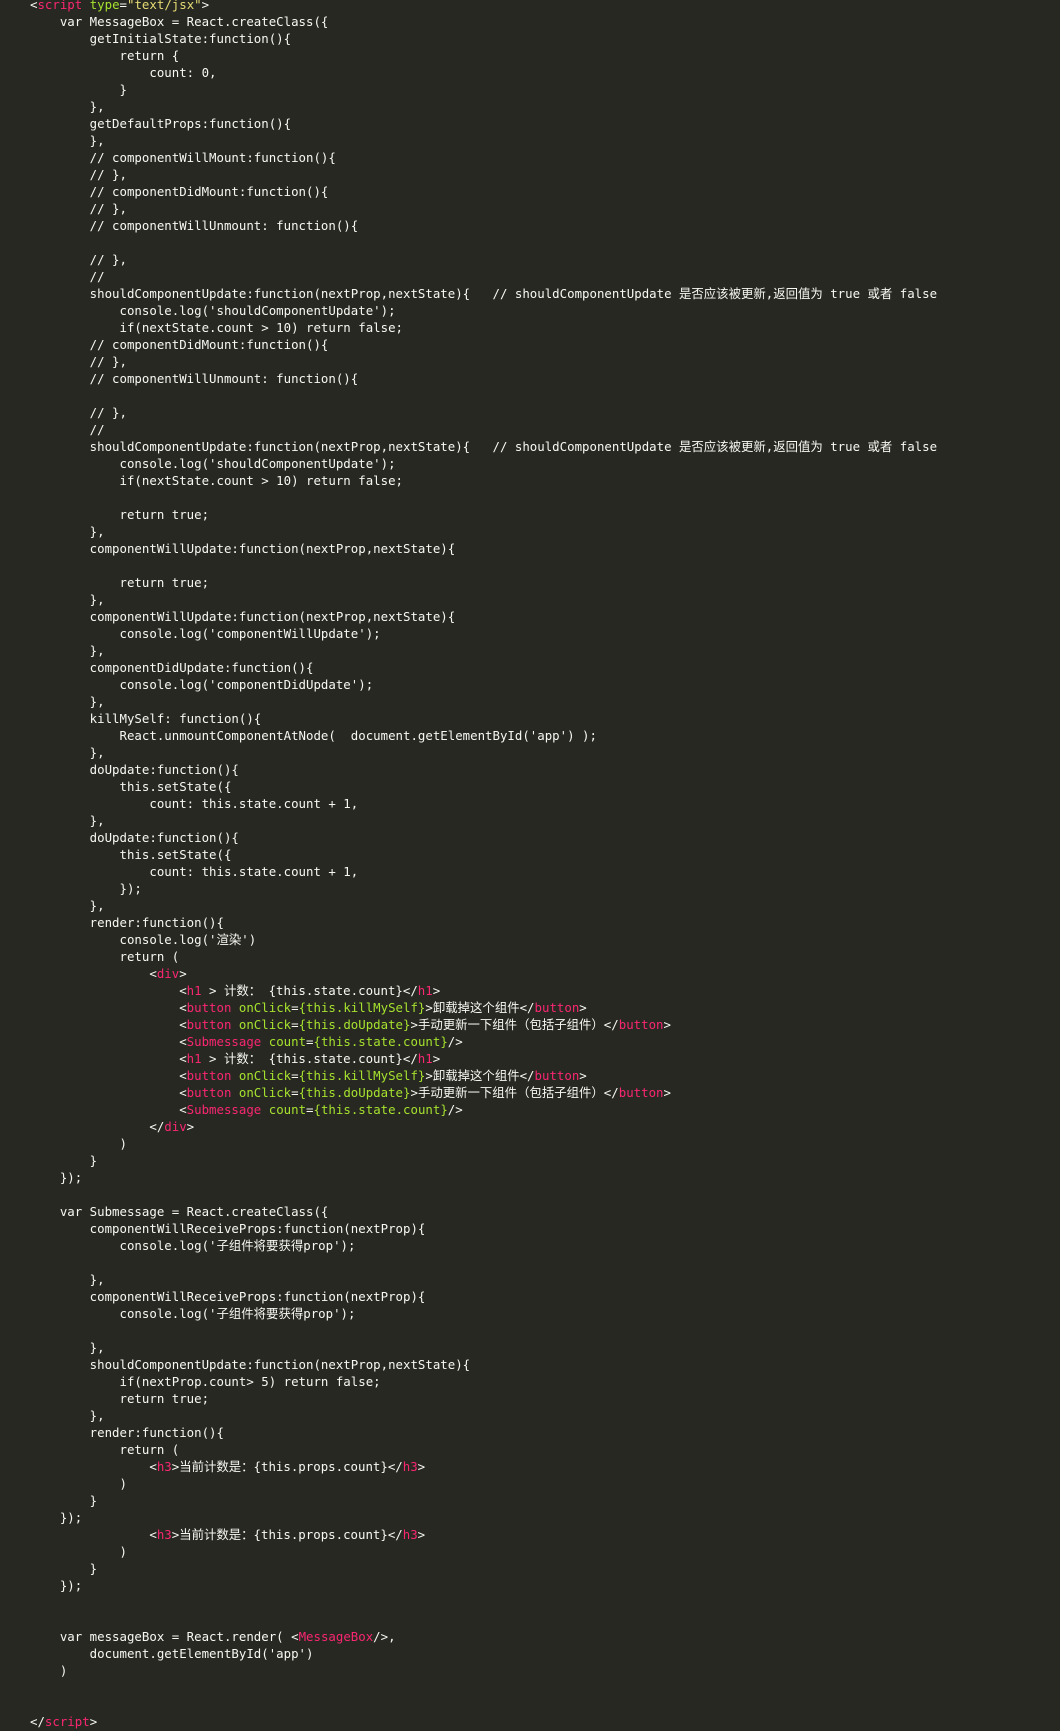  I want to click on code-line: if(nextProp.count> 5) return false;, so click(483, 1381).